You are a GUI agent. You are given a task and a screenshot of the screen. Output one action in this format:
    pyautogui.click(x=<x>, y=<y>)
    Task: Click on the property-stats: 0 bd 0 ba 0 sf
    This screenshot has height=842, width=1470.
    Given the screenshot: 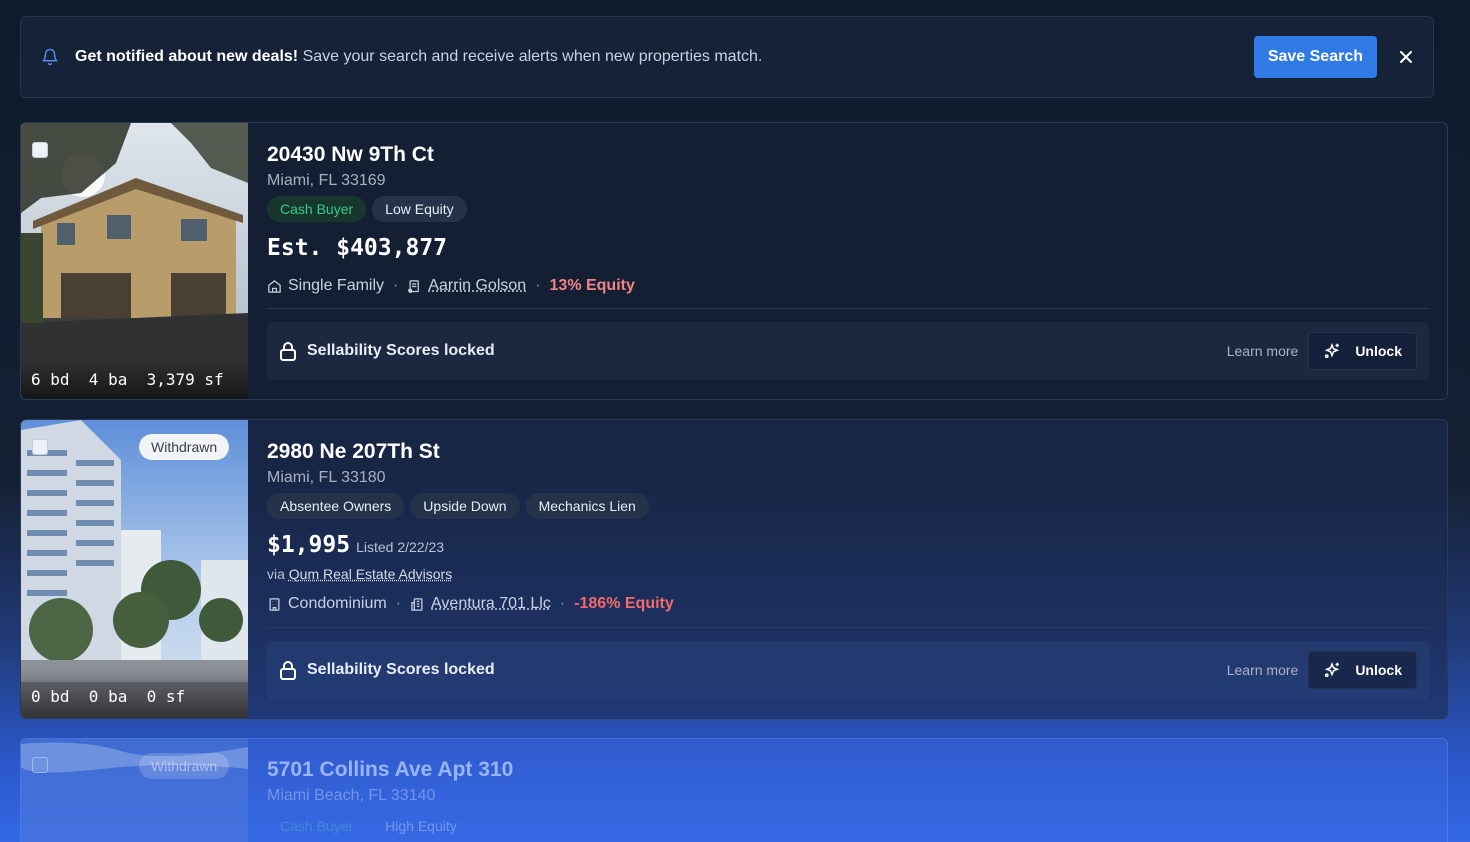 What is the action you would take?
    pyautogui.click(x=134, y=693)
    